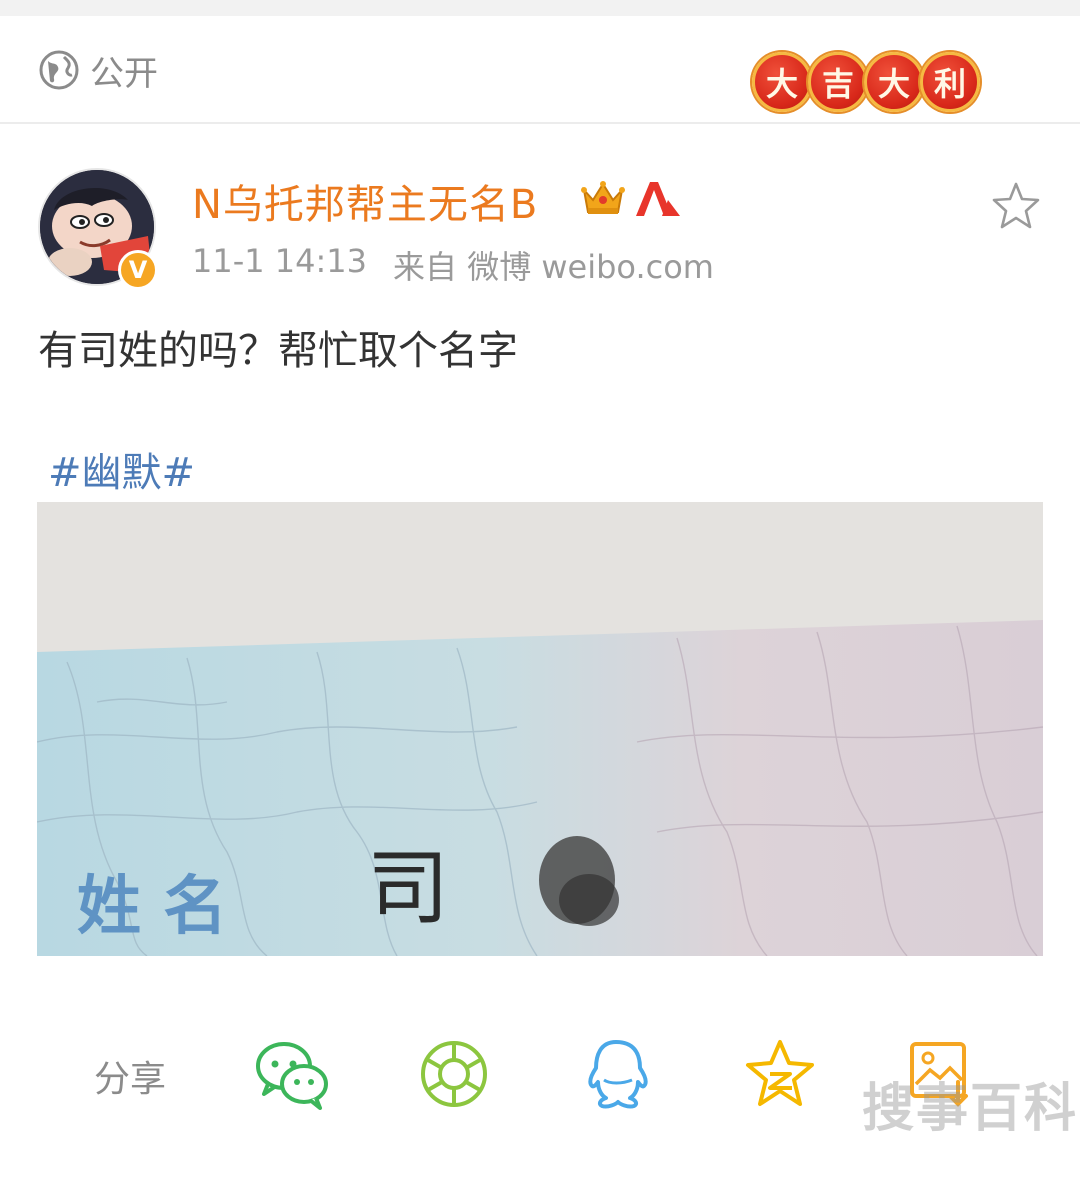 Image resolution: width=1080 pixels, height=1180 pixels. Describe the element at coordinates (894, 82) in the screenshot. I see `festival-seal-3: 大` at that location.